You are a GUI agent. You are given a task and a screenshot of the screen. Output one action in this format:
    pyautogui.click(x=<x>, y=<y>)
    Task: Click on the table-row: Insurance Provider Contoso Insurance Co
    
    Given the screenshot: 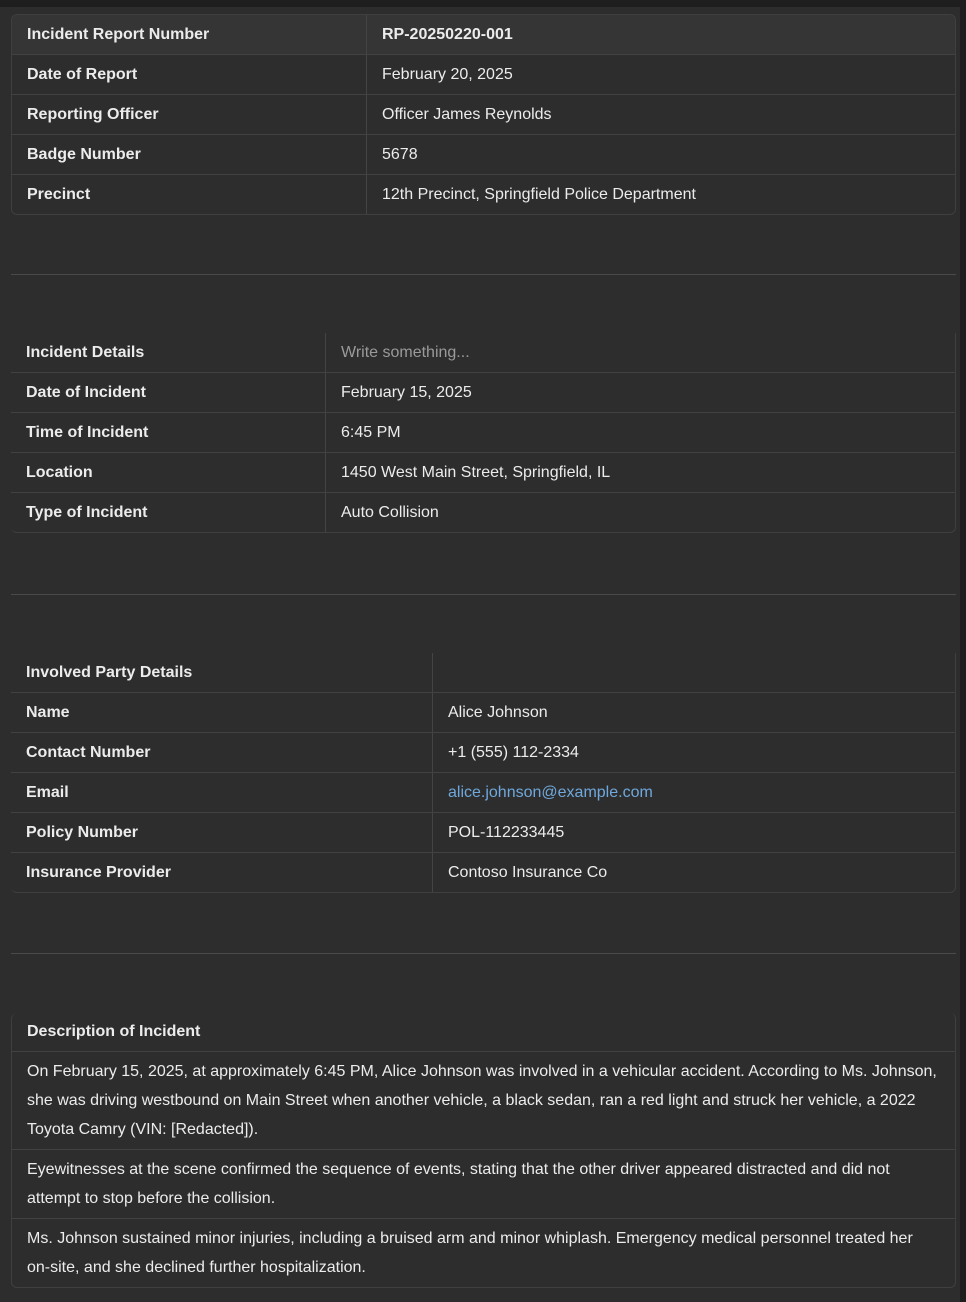 What is the action you would take?
    pyautogui.click(x=483, y=872)
    